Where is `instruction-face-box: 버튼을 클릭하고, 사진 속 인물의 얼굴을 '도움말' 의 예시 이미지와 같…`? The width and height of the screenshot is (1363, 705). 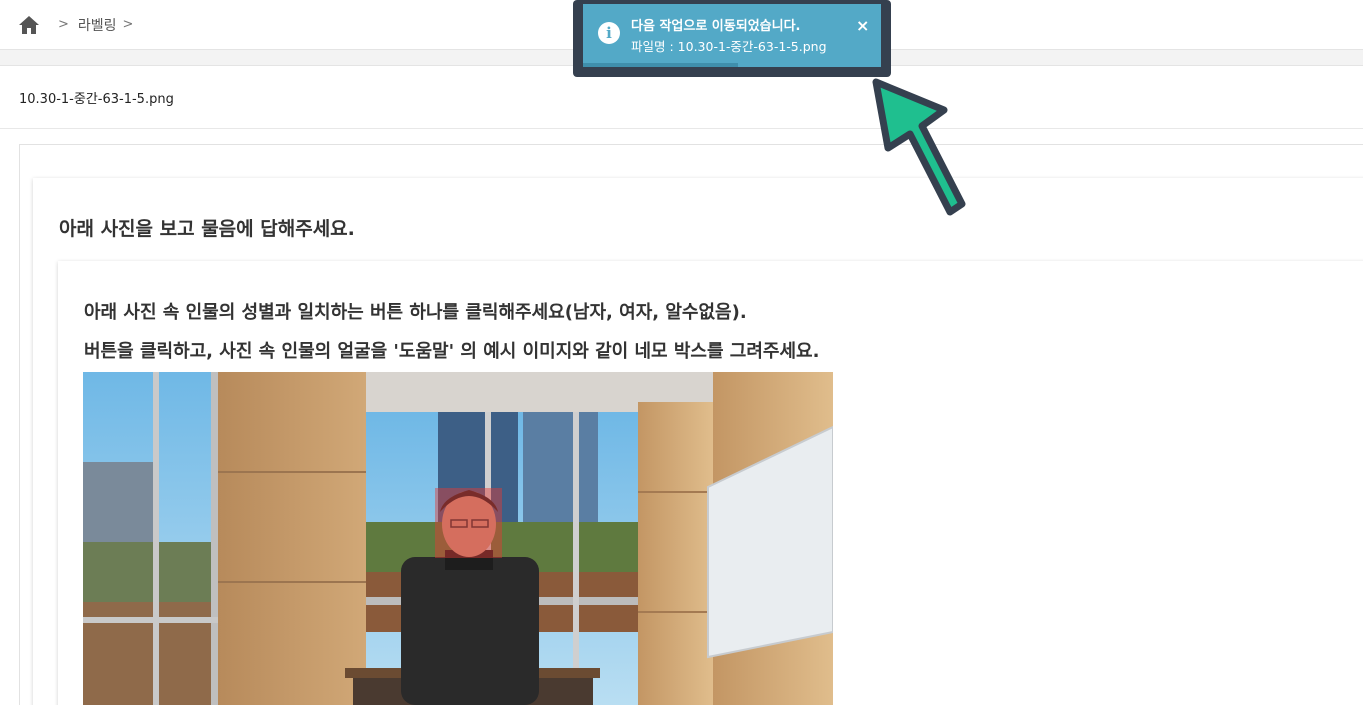 instruction-face-box: 버튼을 클릭하고, 사진 속 인물의 얼굴을 '도움말' 의 예시 이미지와 같… is located at coordinates (452, 351).